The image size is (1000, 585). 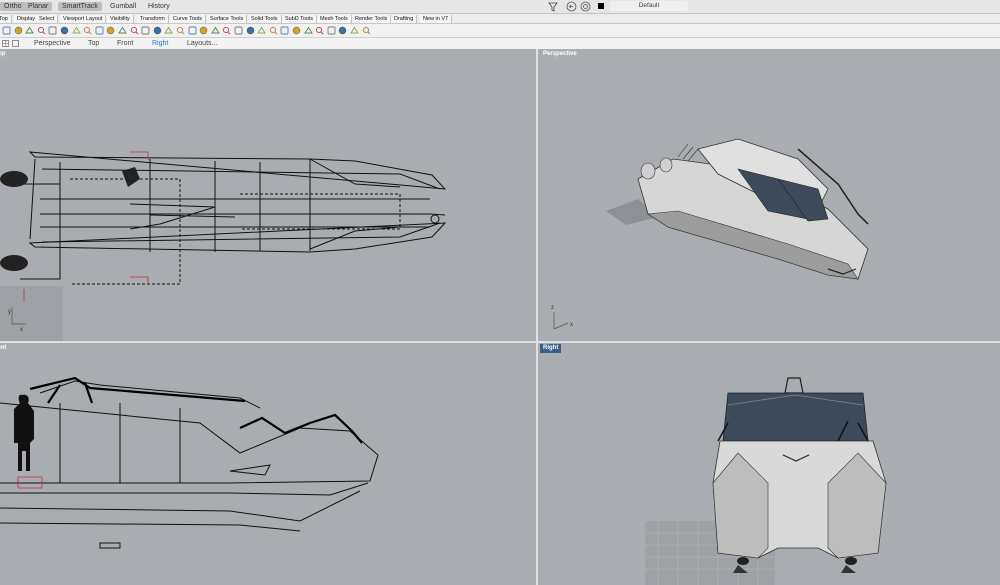 What do you see at coordinates (265, 19) in the screenshot?
I see `tab-solid-tools: Solid Tools` at bounding box center [265, 19].